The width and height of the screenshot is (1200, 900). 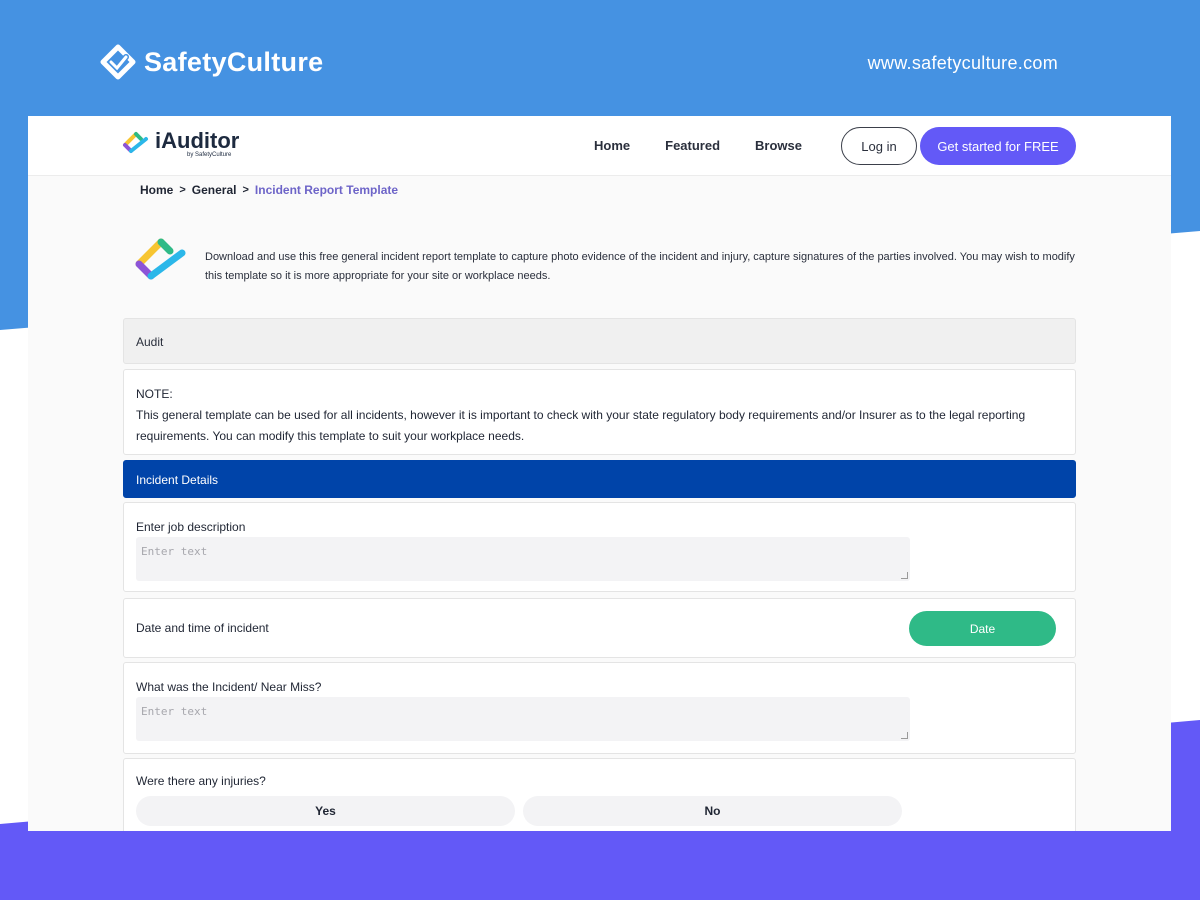 What do you see at coordinates (160, 259) in the screenshot?
I see `template-logo-icon` at bounding box center [160, 259].